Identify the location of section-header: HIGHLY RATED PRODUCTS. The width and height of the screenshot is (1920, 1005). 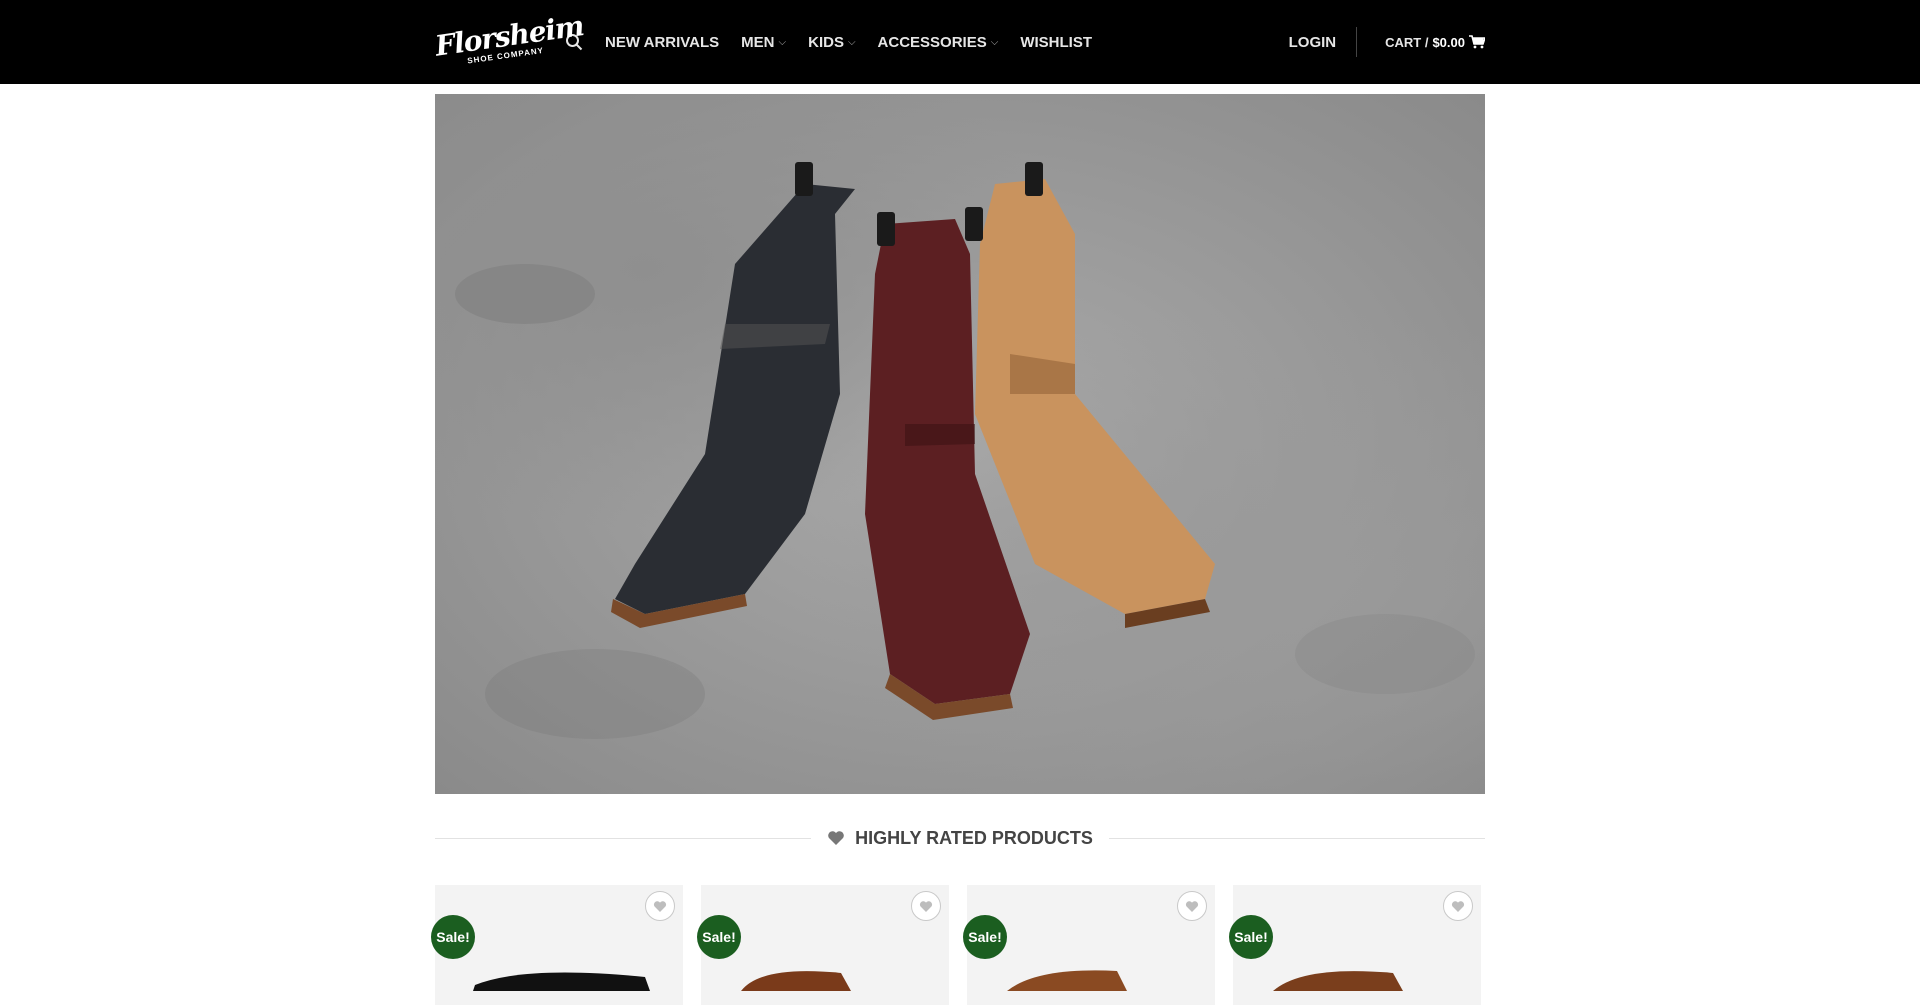
(960, 838).